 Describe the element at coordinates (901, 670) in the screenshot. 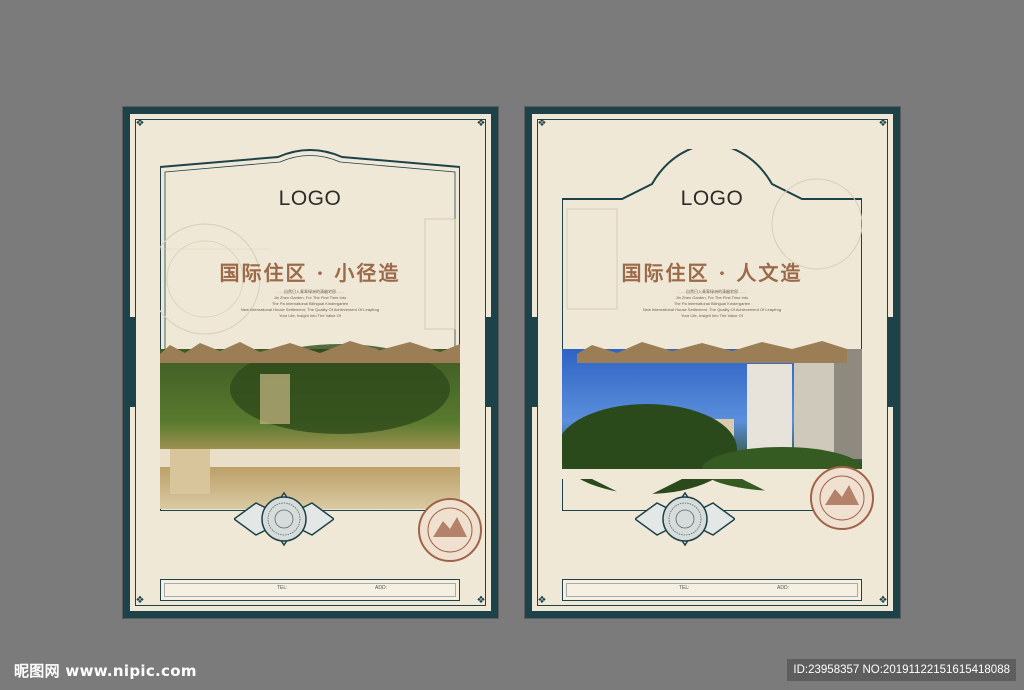

I see `image-id-badge: ID:23958357 NO:20191122151615418088` at that location.